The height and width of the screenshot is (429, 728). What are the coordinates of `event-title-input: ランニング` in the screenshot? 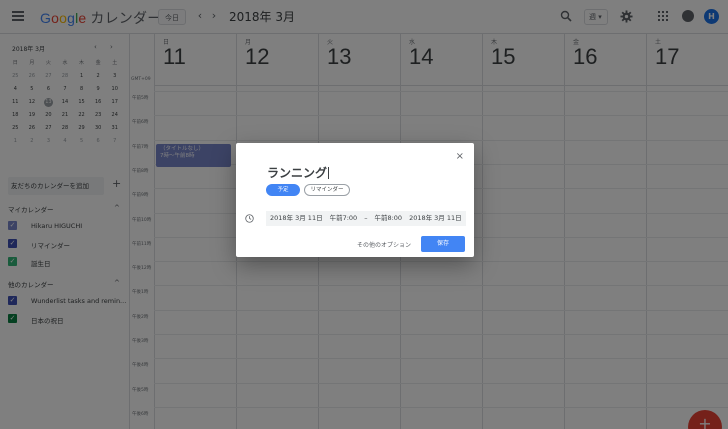 It's located at (357, 172).